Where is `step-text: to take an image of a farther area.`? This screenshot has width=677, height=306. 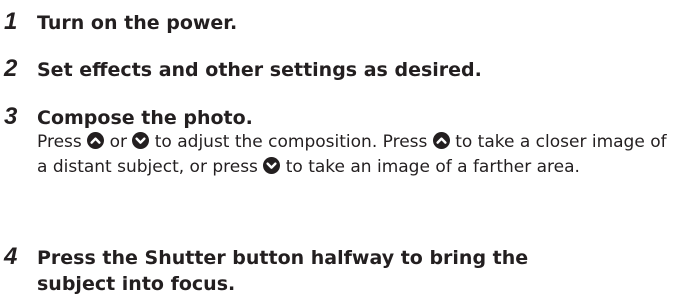
step-text: to take an image of a farther area. is located at coordinates (432, 166).